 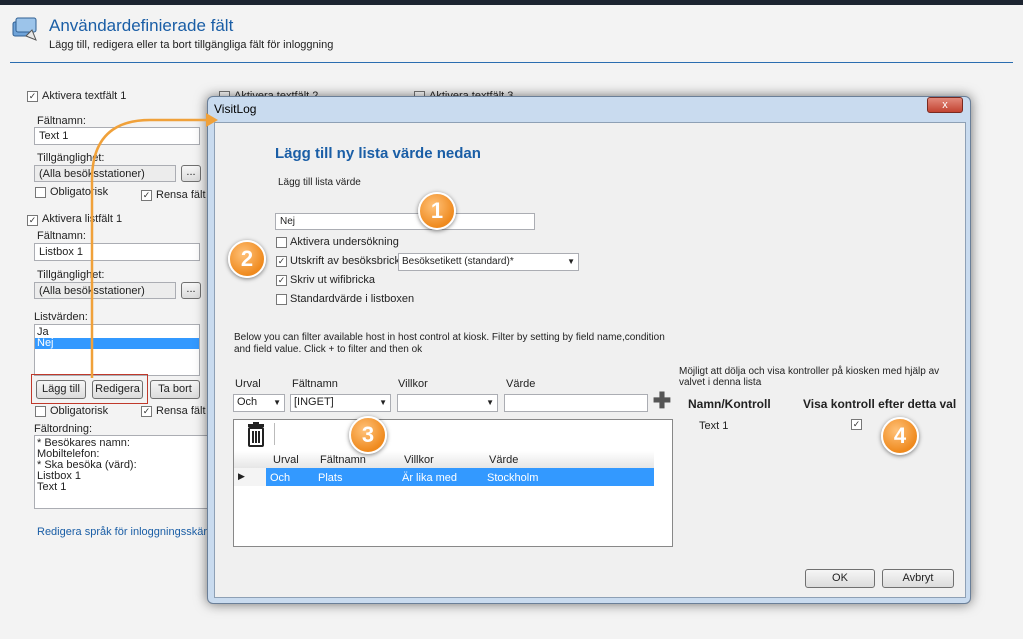 I want to click on filter-varde-input, so click(x=576, y=403).